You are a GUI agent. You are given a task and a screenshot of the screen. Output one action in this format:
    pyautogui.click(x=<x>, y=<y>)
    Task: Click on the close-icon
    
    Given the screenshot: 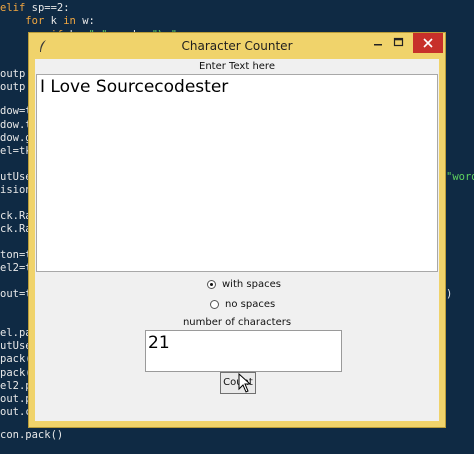 What is the action you would take?
    pyautogui.click(x=428, y=43)
    